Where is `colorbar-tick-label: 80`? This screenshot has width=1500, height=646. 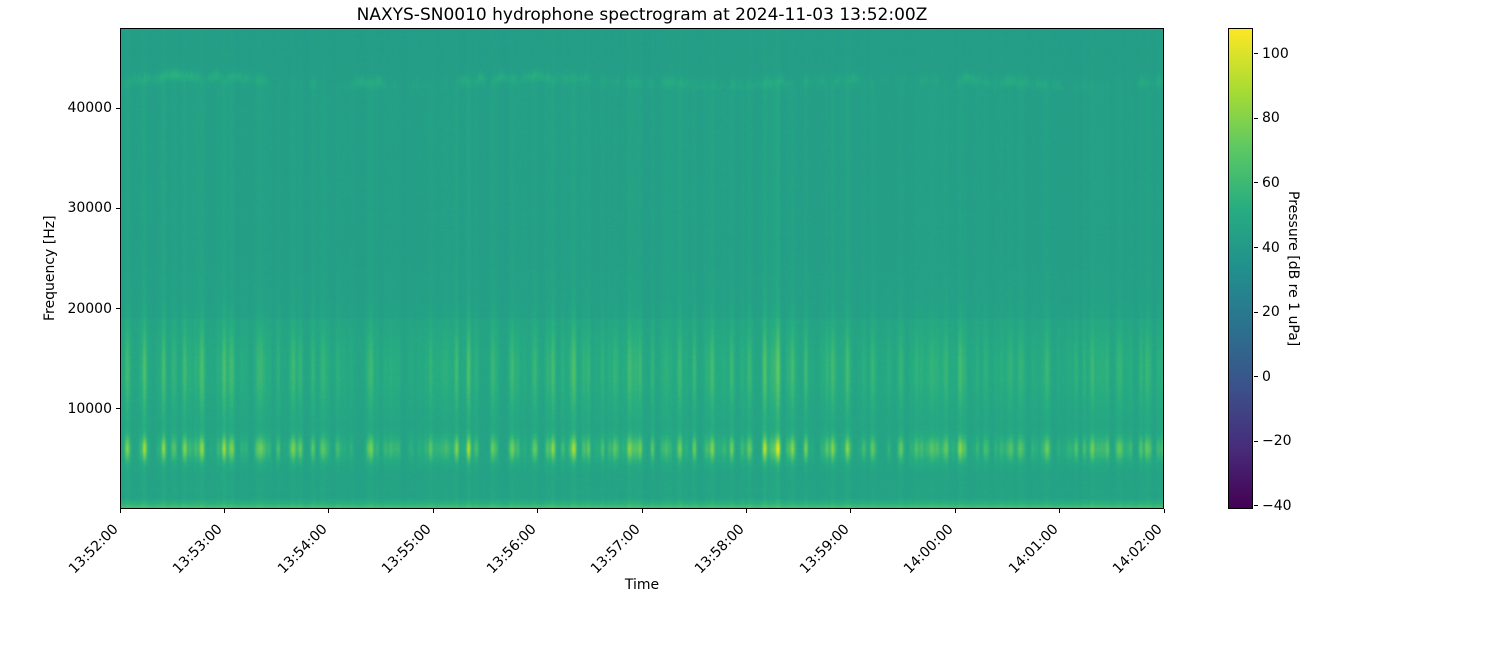
colorbar-tick-label: 80 is located at coordinates (1271, 118).